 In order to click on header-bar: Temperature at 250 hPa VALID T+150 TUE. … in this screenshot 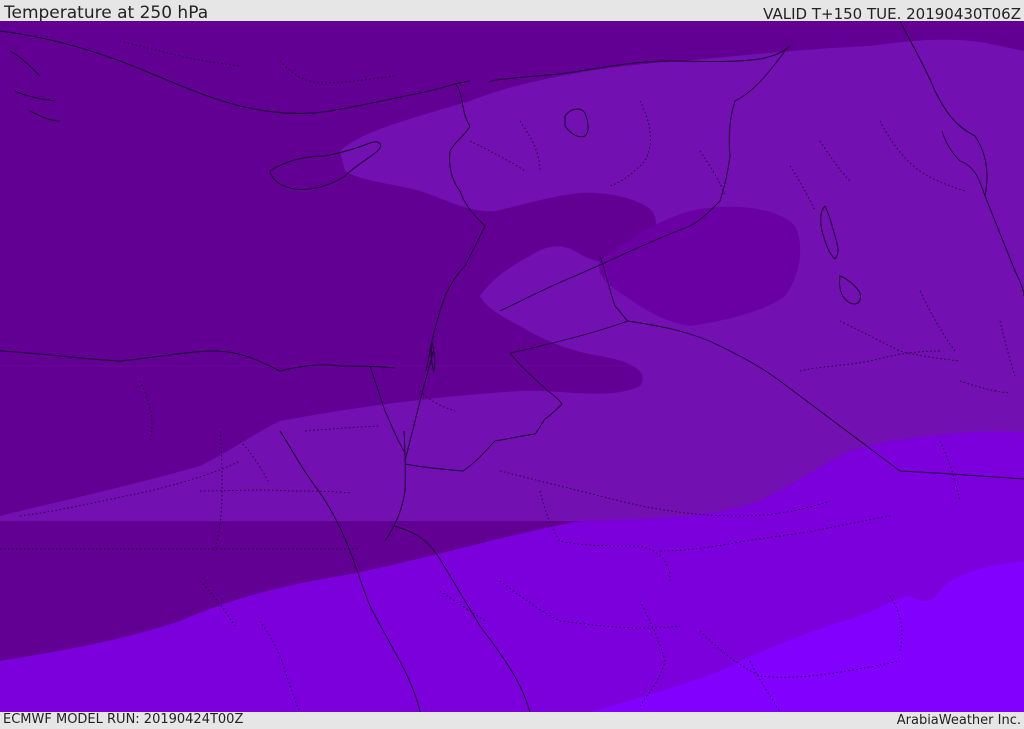, I will do `click(512, 11)`.